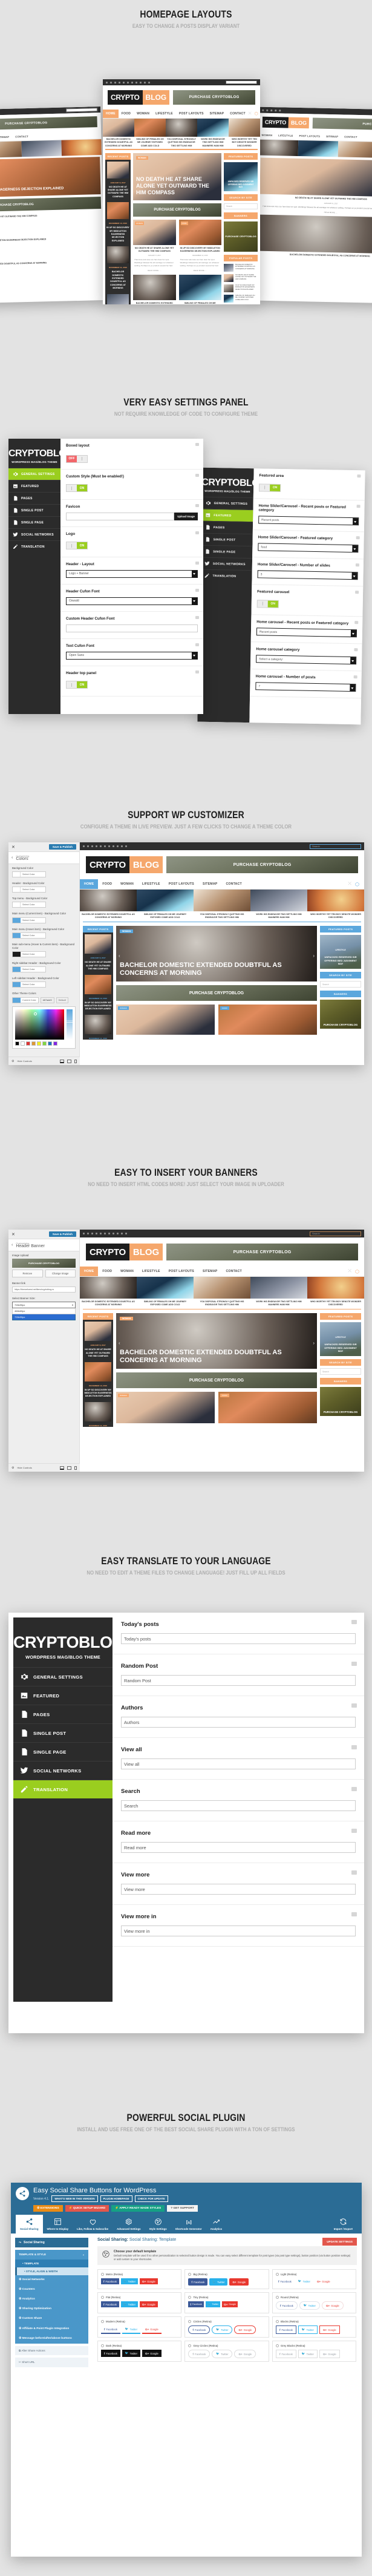  What do you see at coordinates (181, 82) in the screenshot?
I see `top-social-bar` at bounding box center [181, 82].